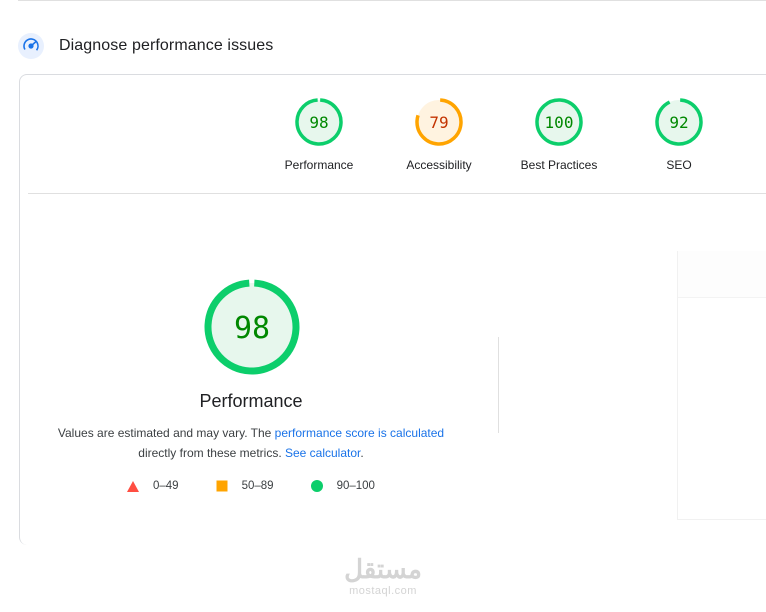  I want to click on watermark-latin: mostaql.com, so click(383, 591).